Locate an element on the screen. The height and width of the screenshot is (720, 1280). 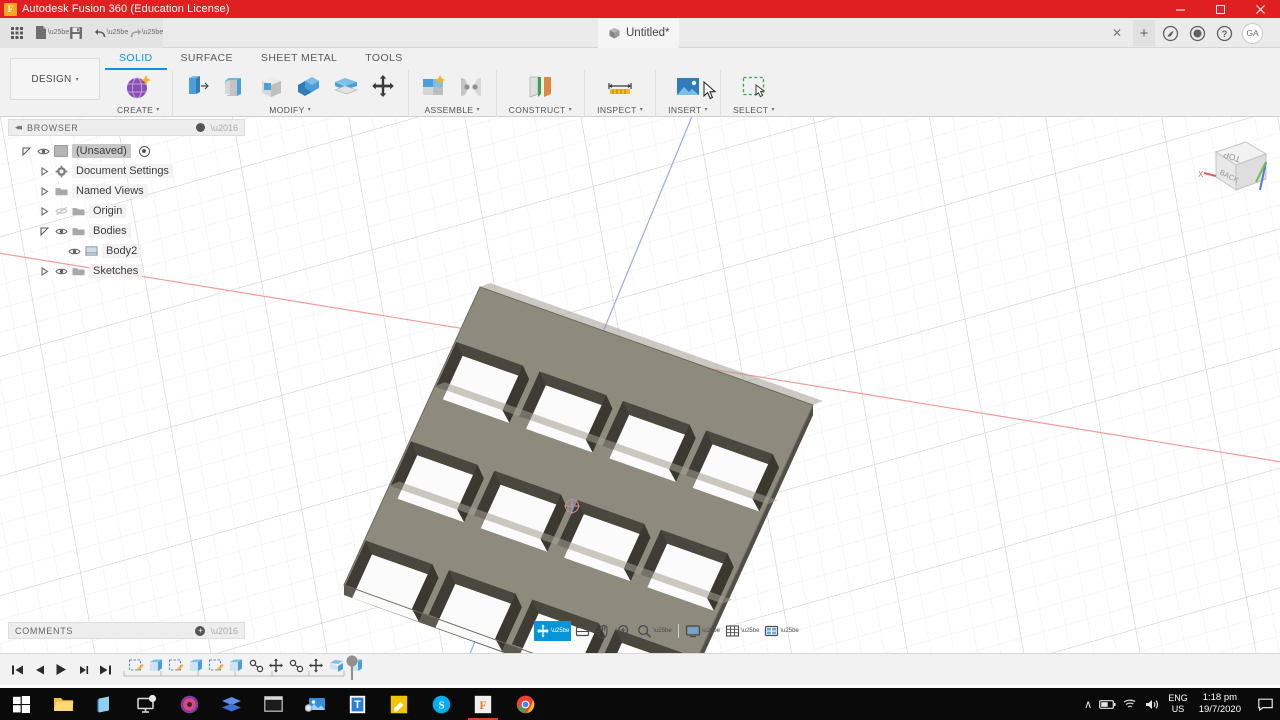
fit-button: \u25be is located at coordinates (654, 631).